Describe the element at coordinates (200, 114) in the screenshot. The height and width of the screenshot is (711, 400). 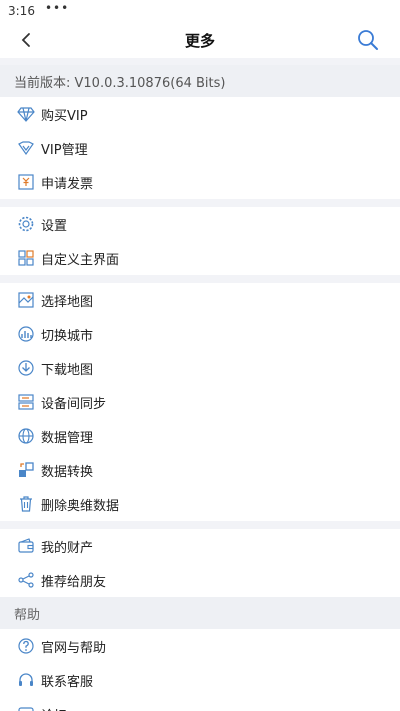
I see `menu-item-buy-vip: 购买VIP` at that location.